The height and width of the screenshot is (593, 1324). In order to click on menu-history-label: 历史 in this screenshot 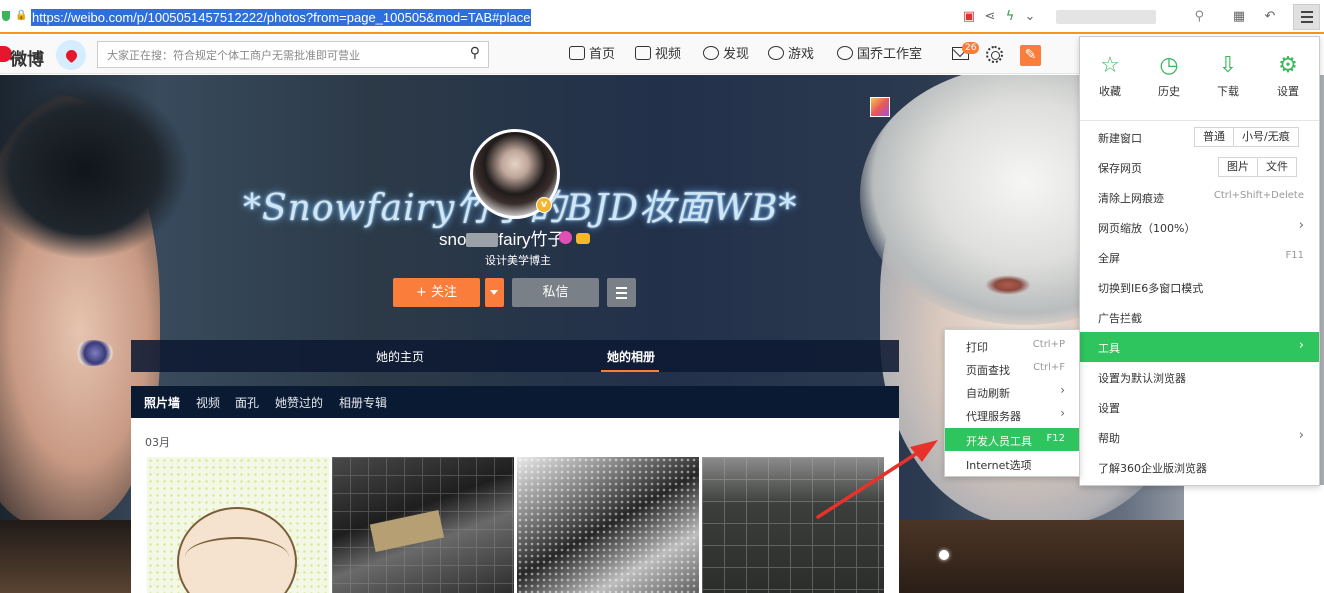, I will do `click(1169, 91)`.